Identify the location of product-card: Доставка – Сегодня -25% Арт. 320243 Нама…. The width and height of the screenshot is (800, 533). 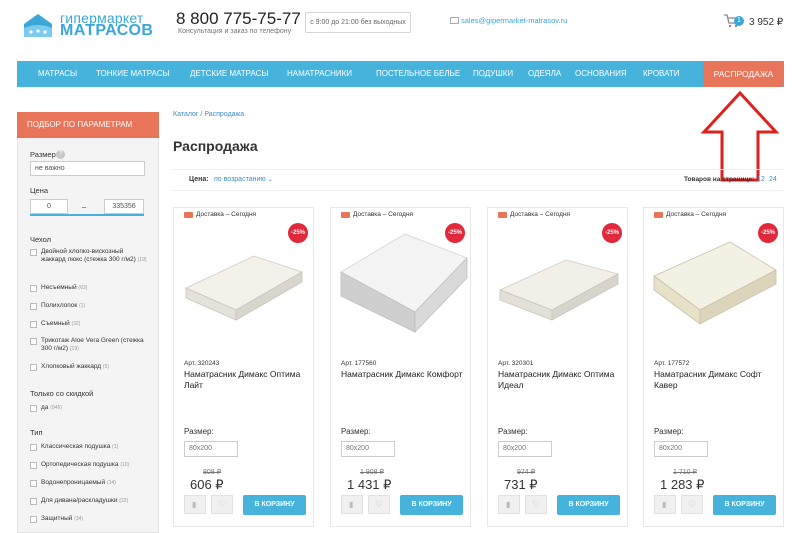
(243, 367).